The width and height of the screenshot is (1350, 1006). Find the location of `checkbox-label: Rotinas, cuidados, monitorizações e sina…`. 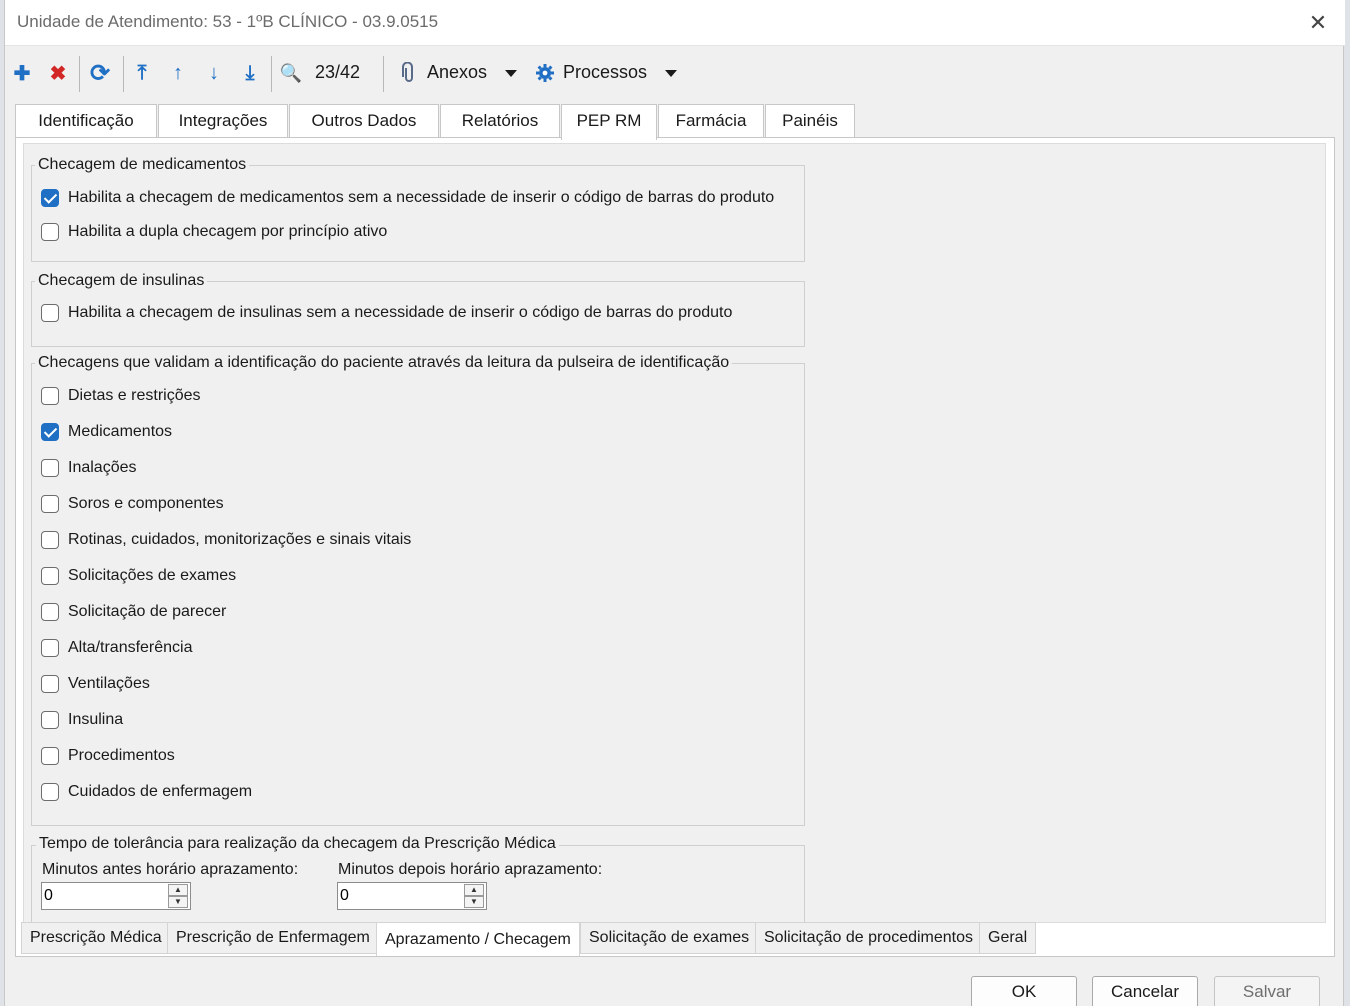

checkbox-label: Rotinas, cuidados, monitorizações e sina… is located at coordinates (240, 539).